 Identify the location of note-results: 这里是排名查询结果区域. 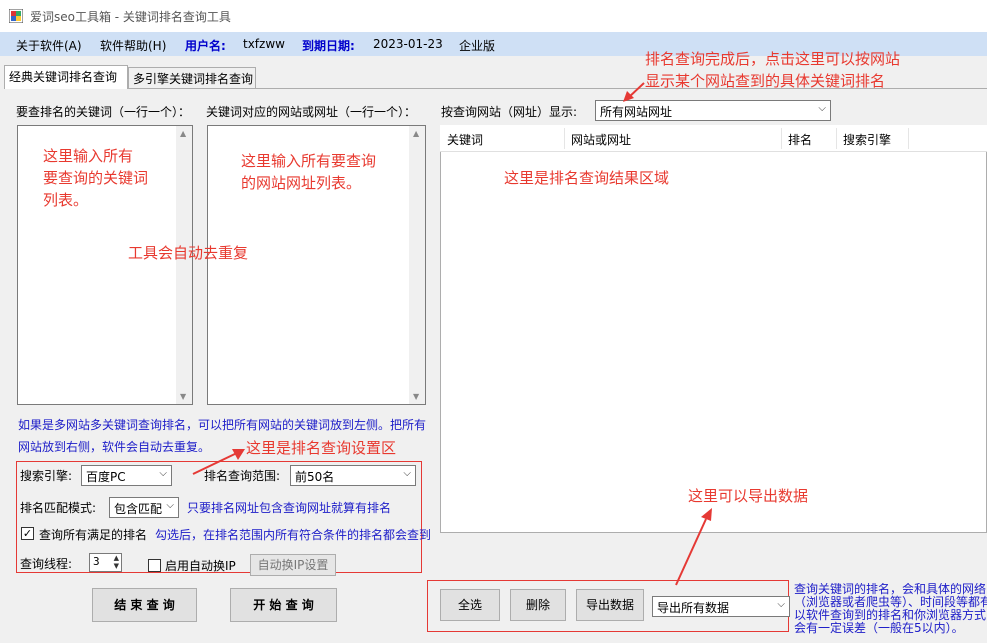
(587, 178).